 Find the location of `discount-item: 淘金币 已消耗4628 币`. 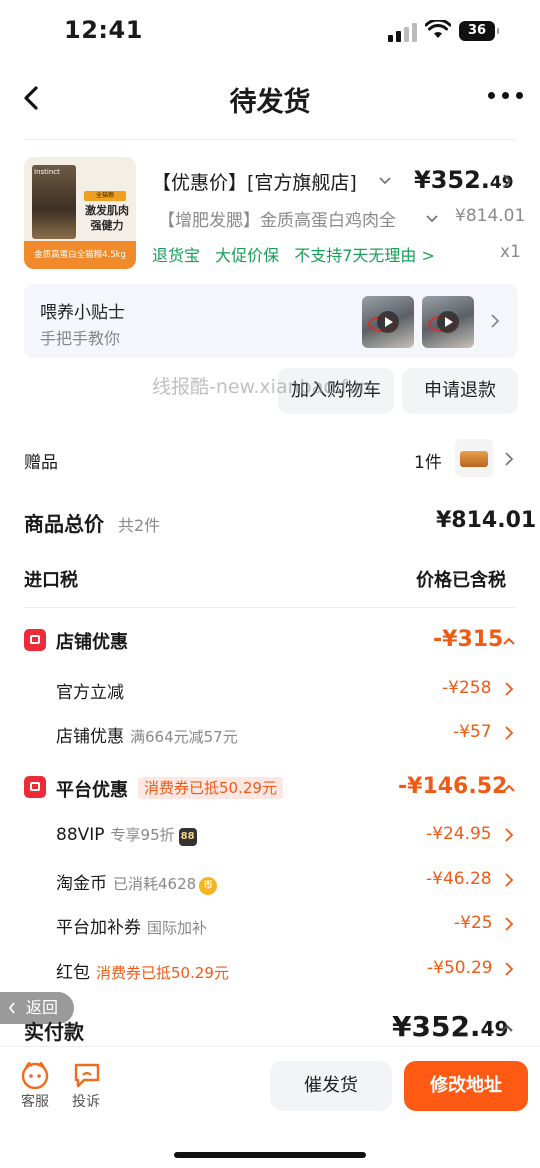

discount-item: 淘金币 已消耗4628 币 is located at coordinates (137, 882).